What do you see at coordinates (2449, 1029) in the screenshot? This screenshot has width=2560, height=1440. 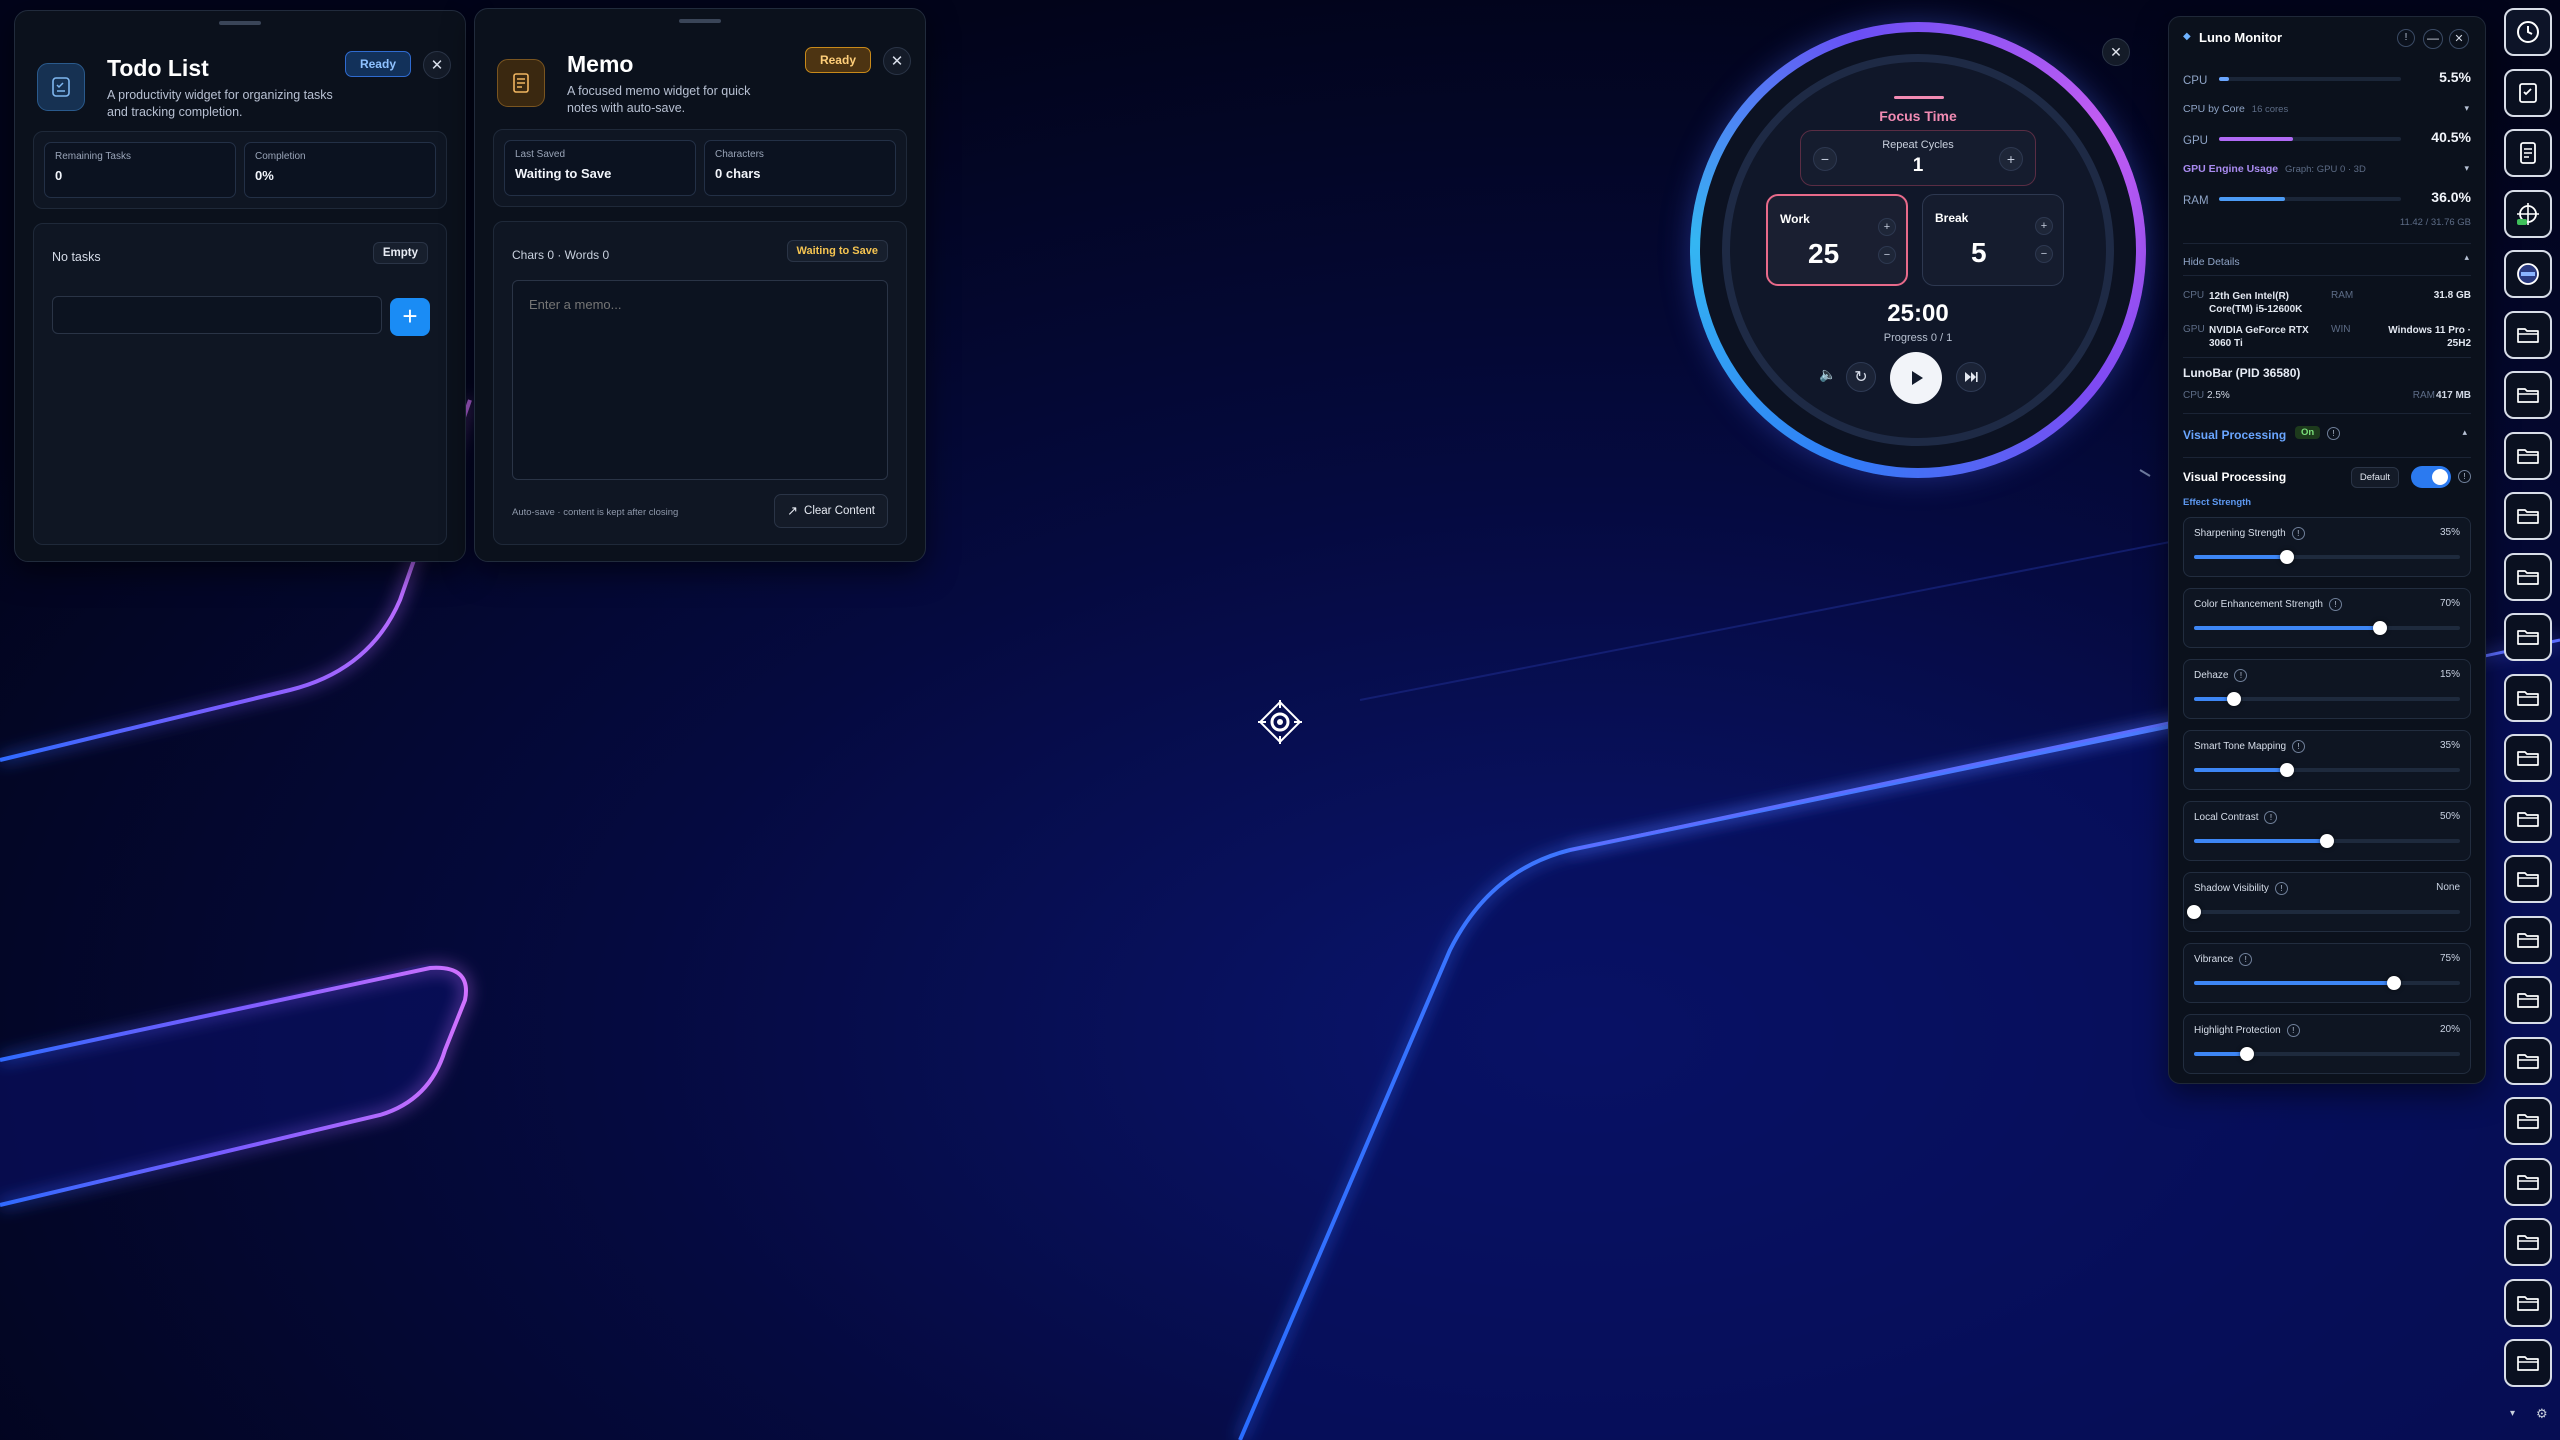 I see `slider-value: 20%` at bounding box center [2449, 1029].